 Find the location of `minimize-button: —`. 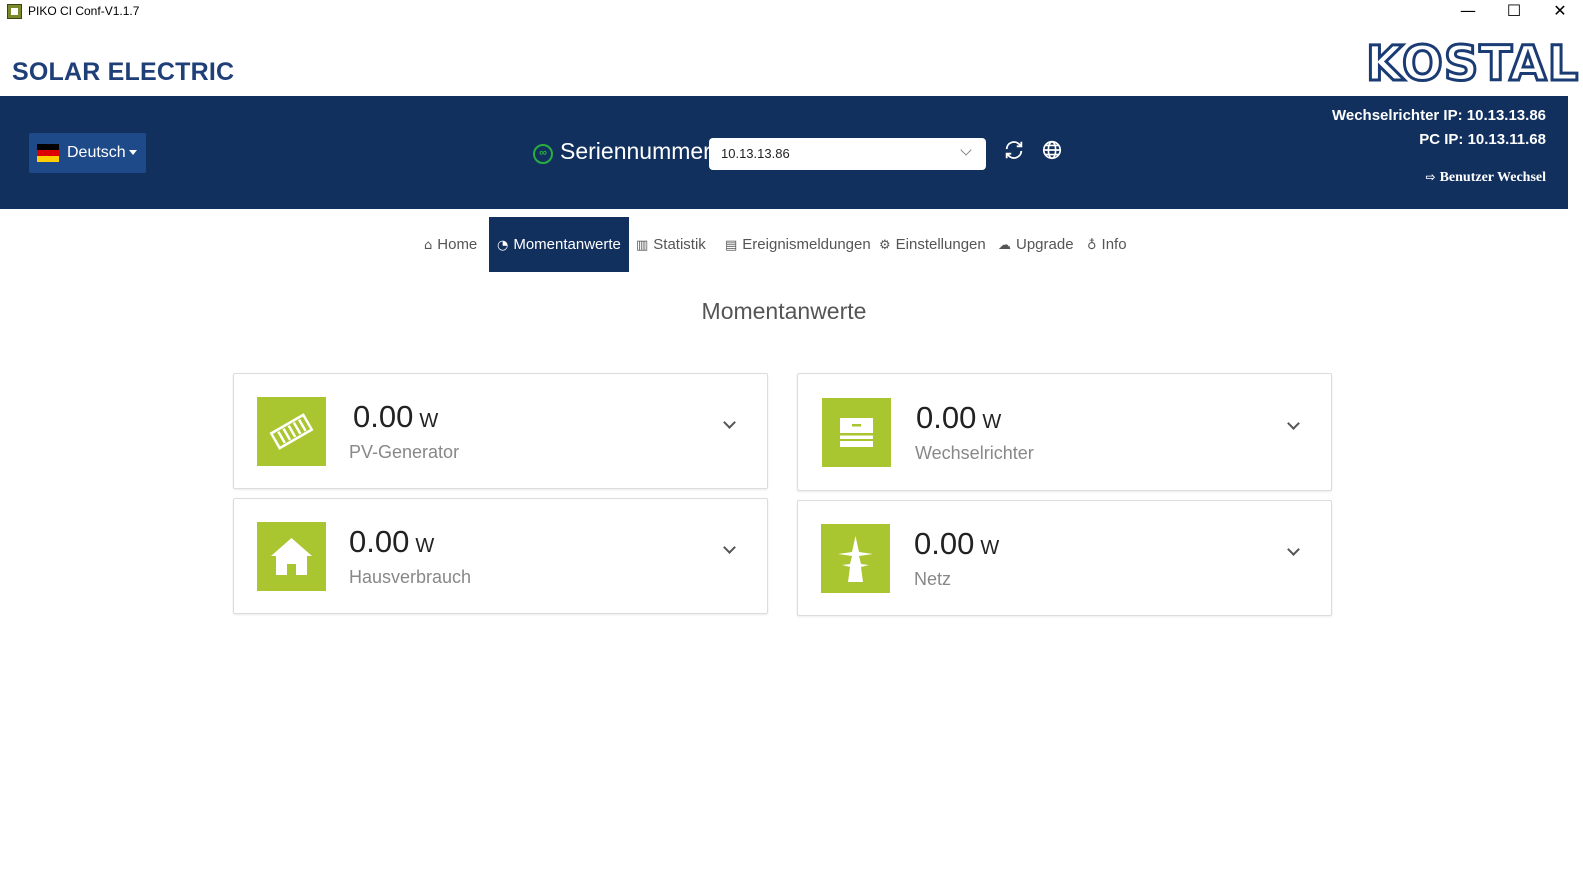

minimize-button: — is located at coordinates (1468, 12).